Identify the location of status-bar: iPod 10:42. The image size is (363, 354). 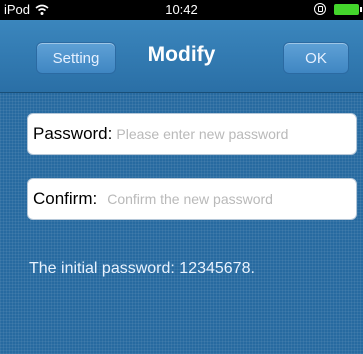
(181, 10).